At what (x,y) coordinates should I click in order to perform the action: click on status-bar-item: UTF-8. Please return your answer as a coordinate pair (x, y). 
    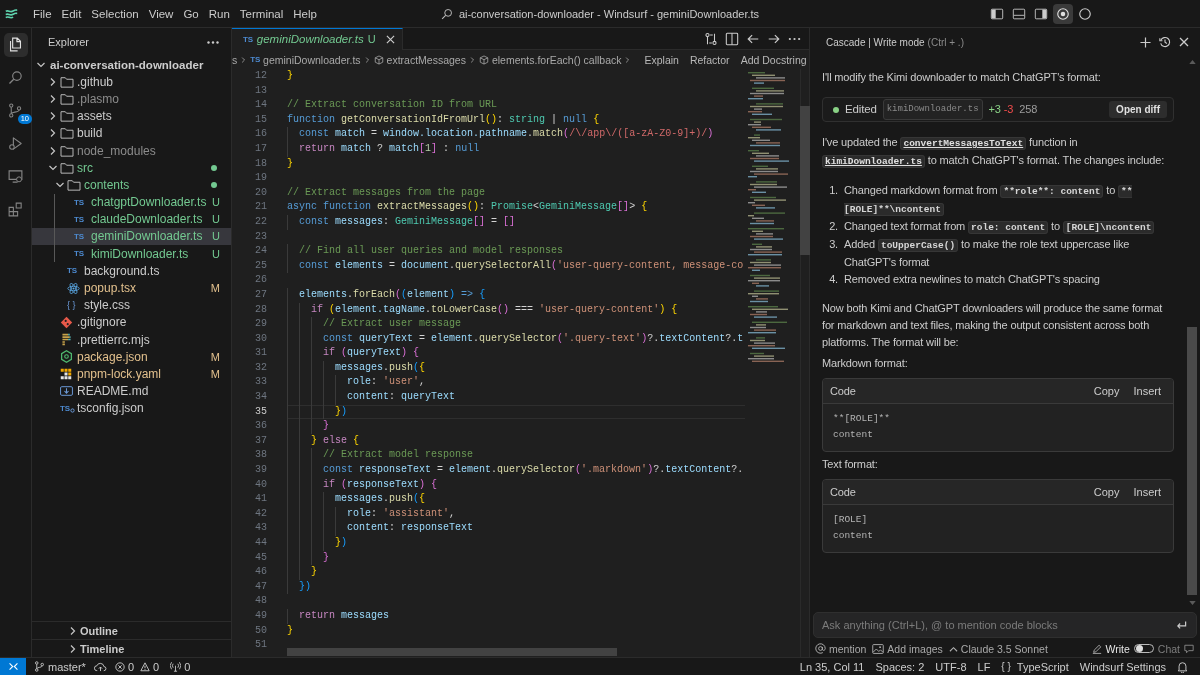
    Looking at the image, I should click on (951, 666).